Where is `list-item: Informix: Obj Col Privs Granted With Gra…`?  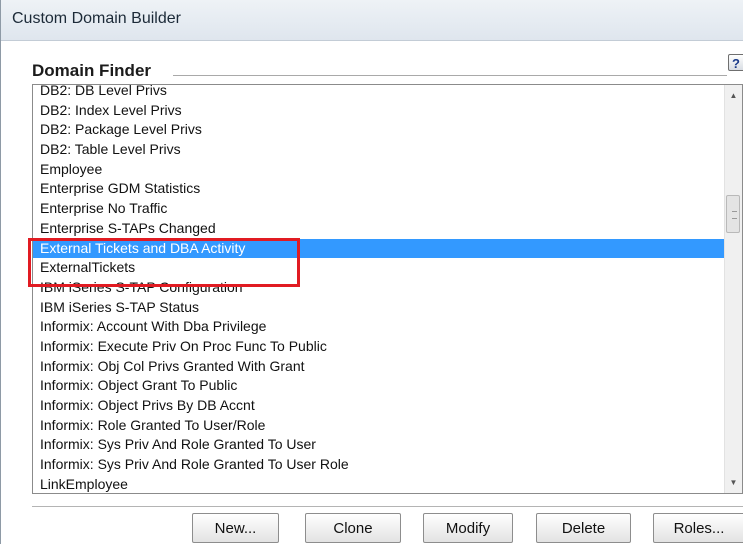 list-item: Informix: Obj Col Privs Granted With Gra… is located at coordinates (379, 367).